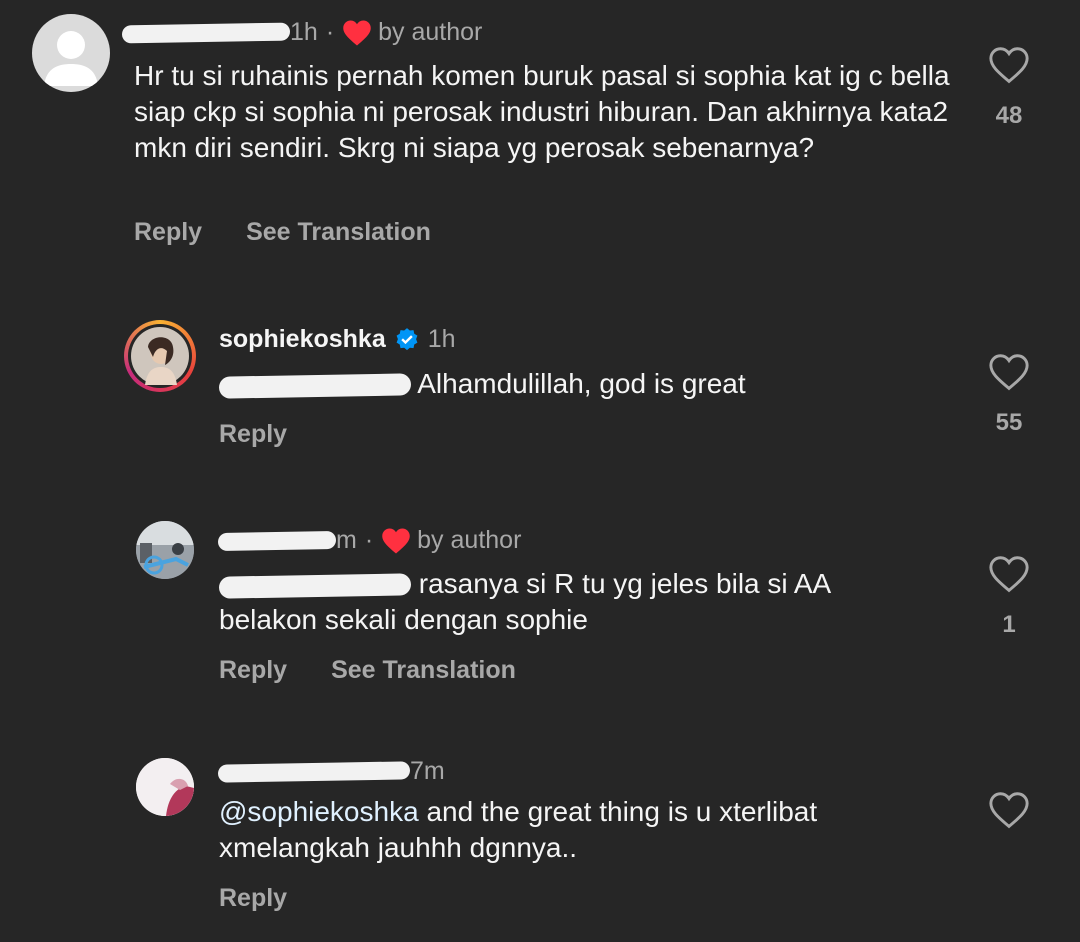 The width and height of the screenshot is (1080, 942). I want to click on comment-text-line2: xmelangkah jauhhh dgnnya.., so click(398, 847).